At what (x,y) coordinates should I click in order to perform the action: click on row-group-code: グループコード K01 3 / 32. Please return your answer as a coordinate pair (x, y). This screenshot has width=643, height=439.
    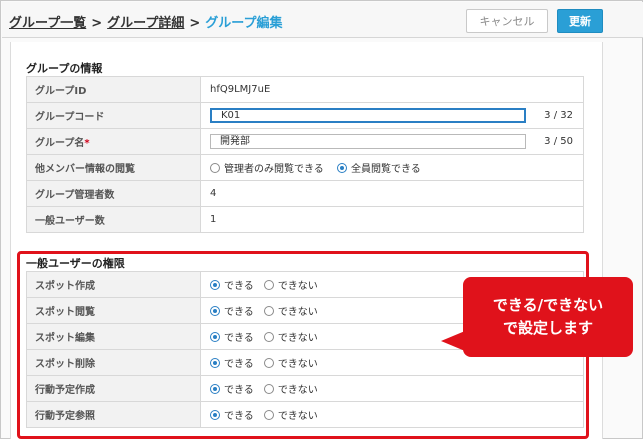
    Looking at the image, I should click on (305, 115).